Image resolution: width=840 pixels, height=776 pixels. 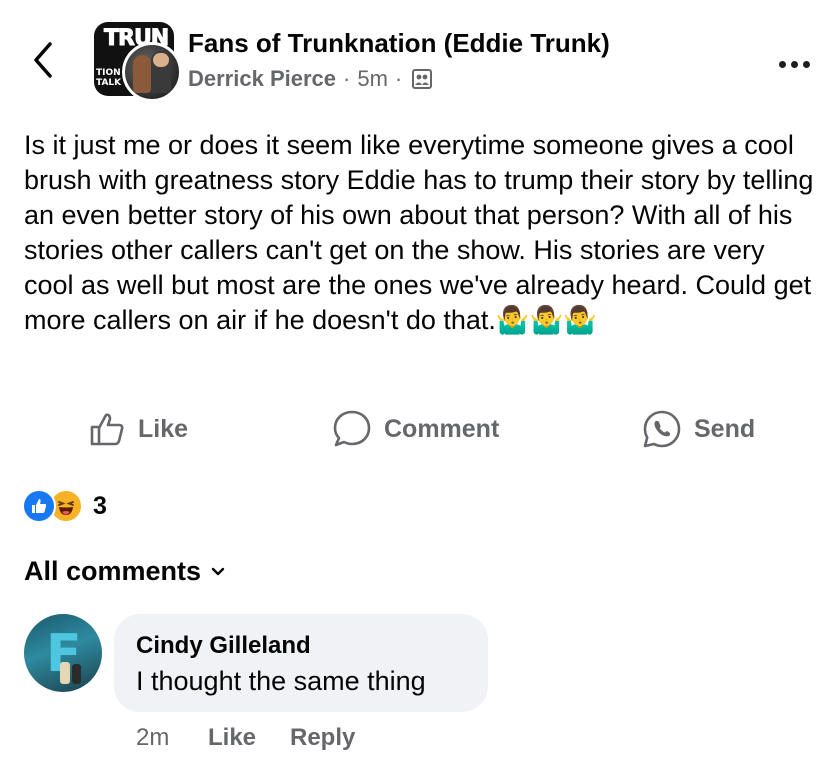 I want to click on like-label: Like, so click(x=163, y=428).